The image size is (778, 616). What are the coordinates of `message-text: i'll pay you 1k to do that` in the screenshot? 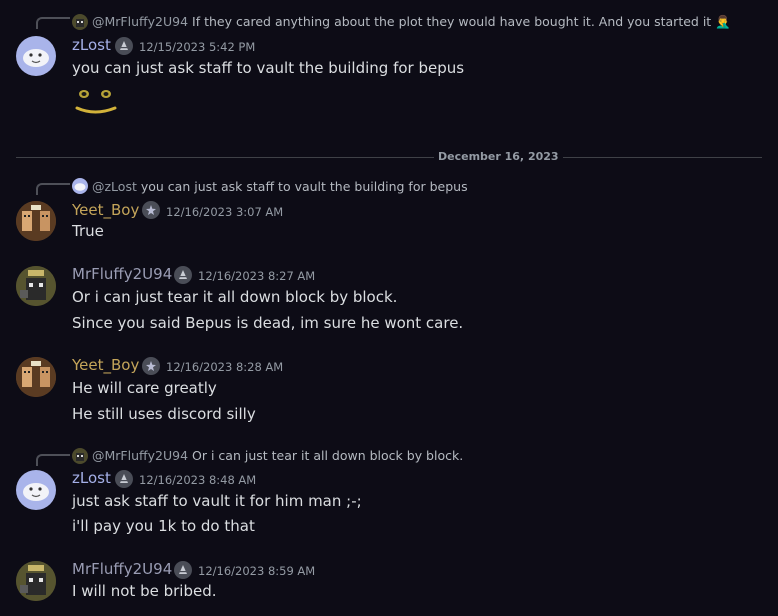 It's located at (163, 526).